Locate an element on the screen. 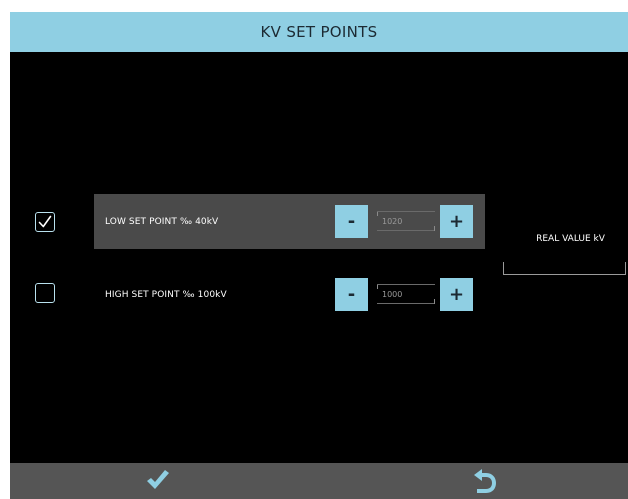 Image resolution: width=628 pixels, height=499 pixels. back-button is located at coordinates (485, 481).